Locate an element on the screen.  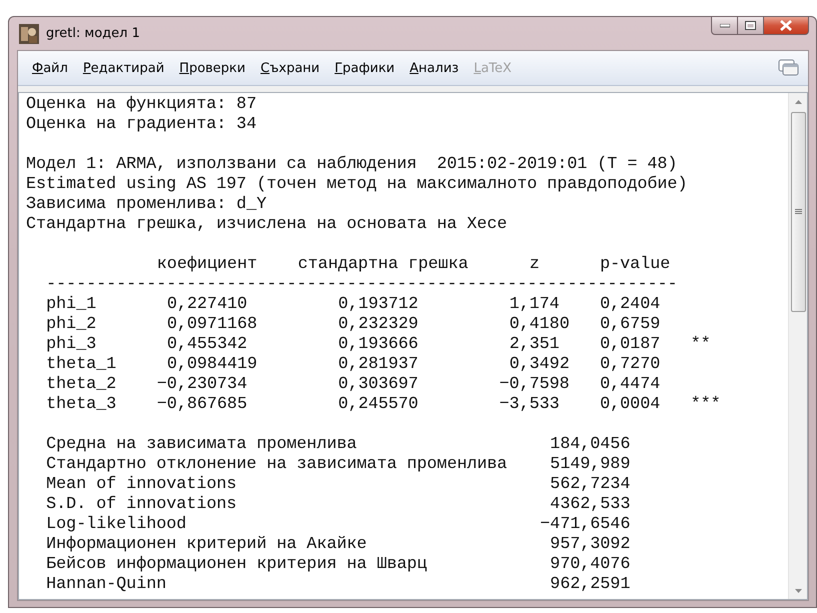
maximize-button is located at coordinates (750, 25).